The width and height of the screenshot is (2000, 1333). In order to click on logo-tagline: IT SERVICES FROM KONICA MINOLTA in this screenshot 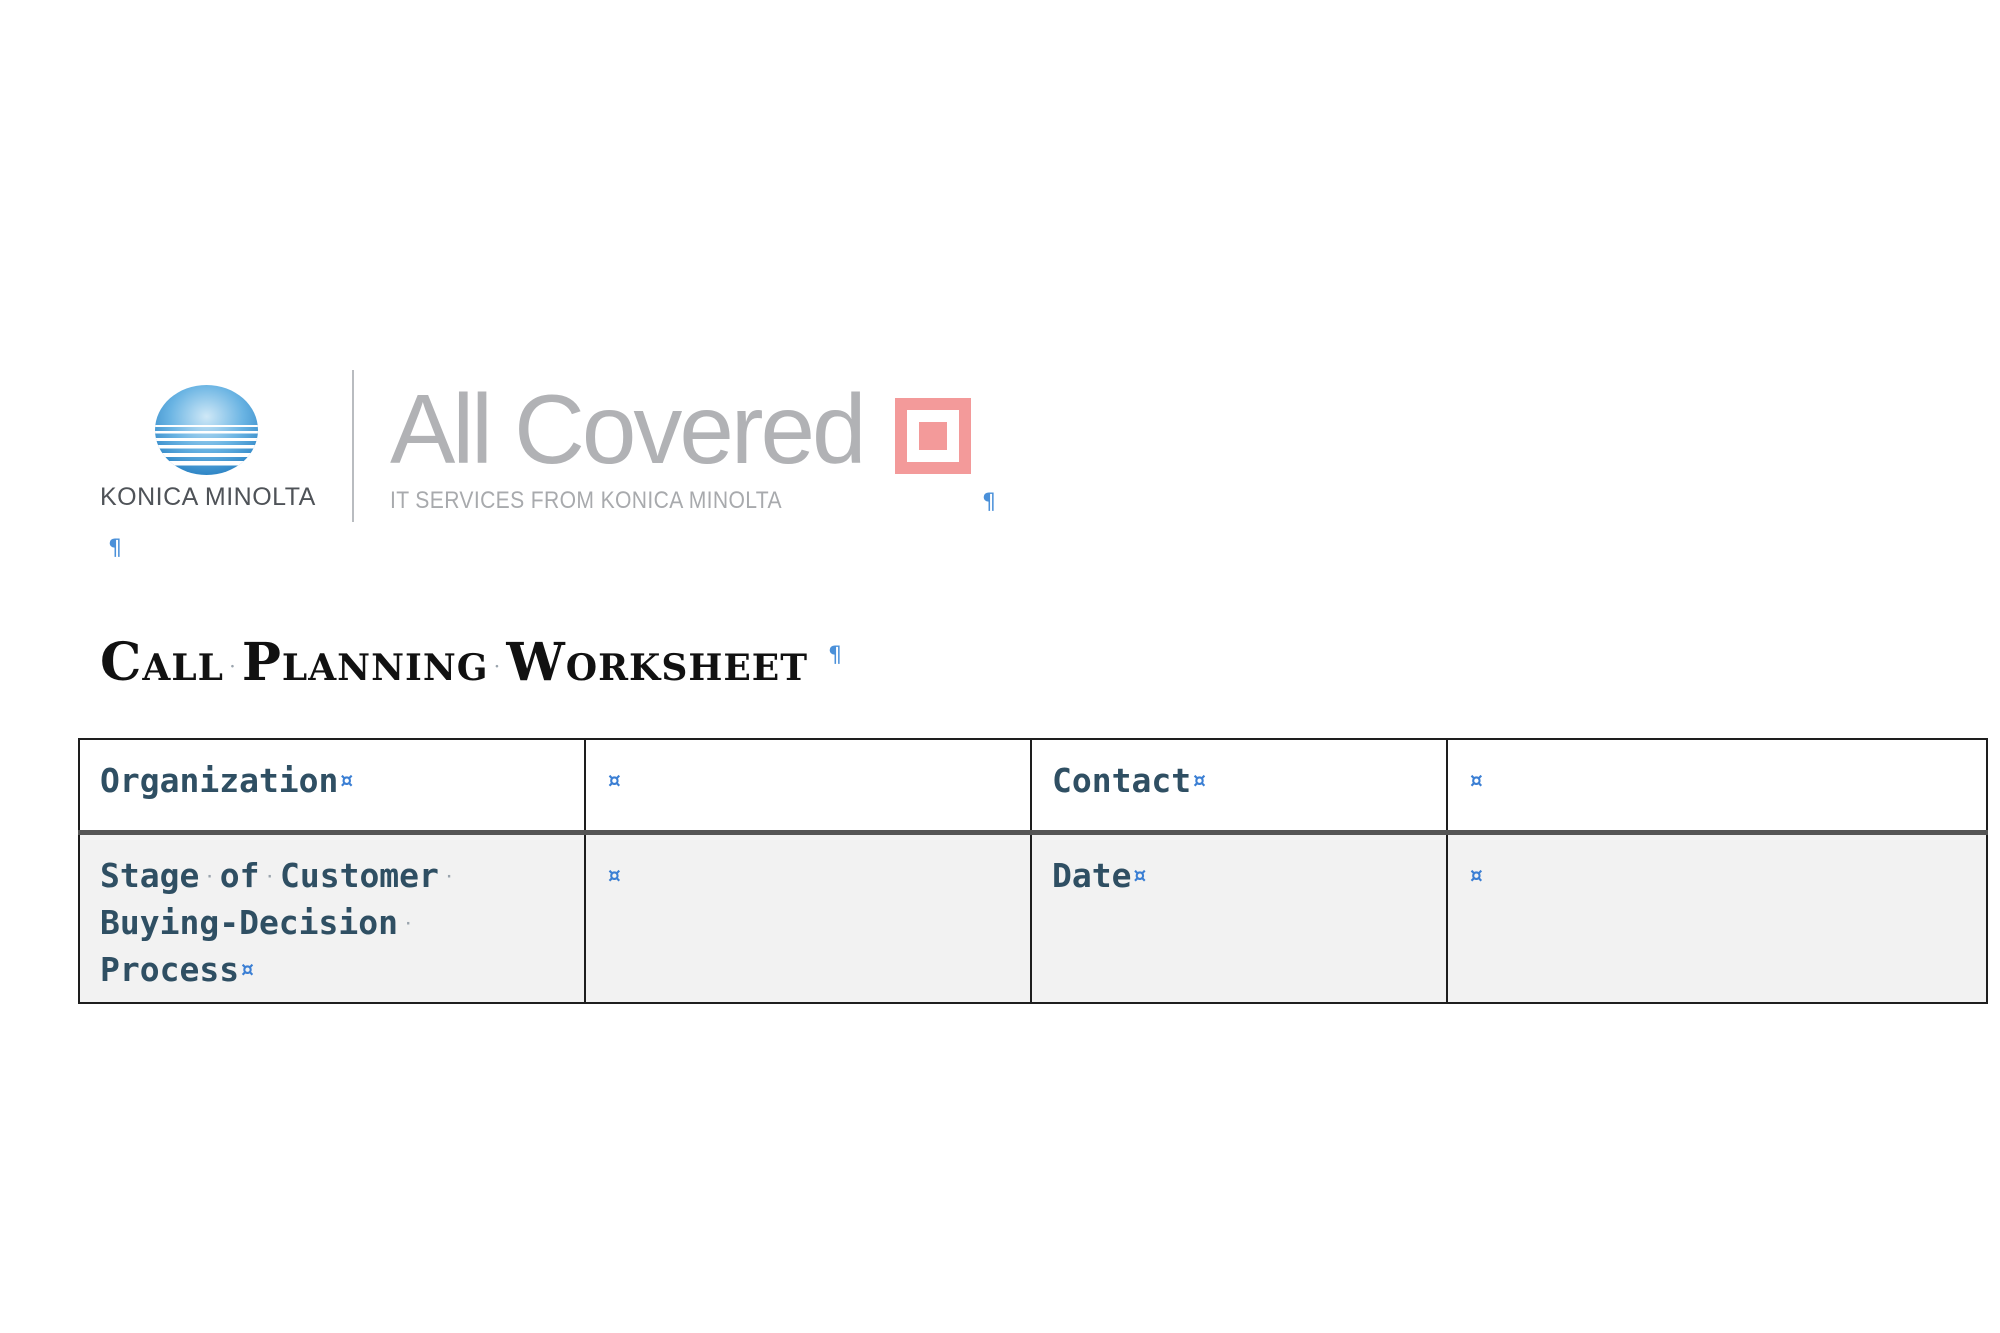, I will do `click(586, 500)`.